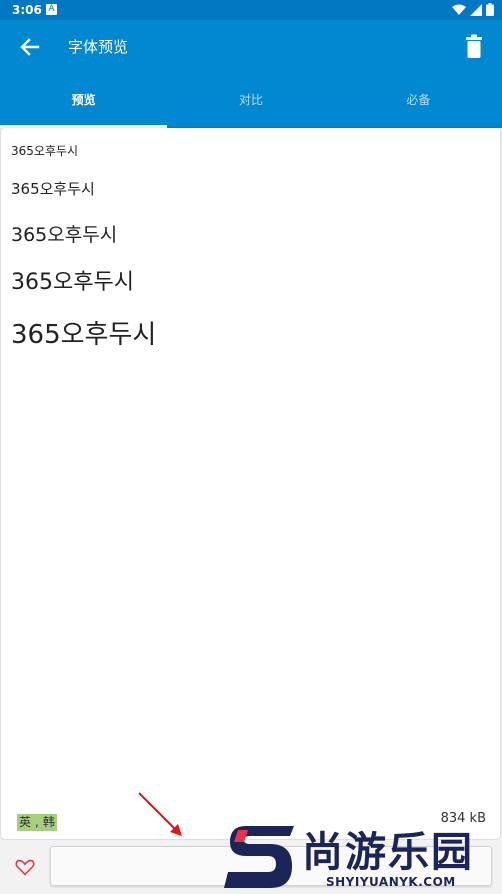 The width and height of the screenshot is (502, 894). Describe the element at coordinates (64, 235) in the screenshot. I see `font-sample-3: 365오후두시` at that location.